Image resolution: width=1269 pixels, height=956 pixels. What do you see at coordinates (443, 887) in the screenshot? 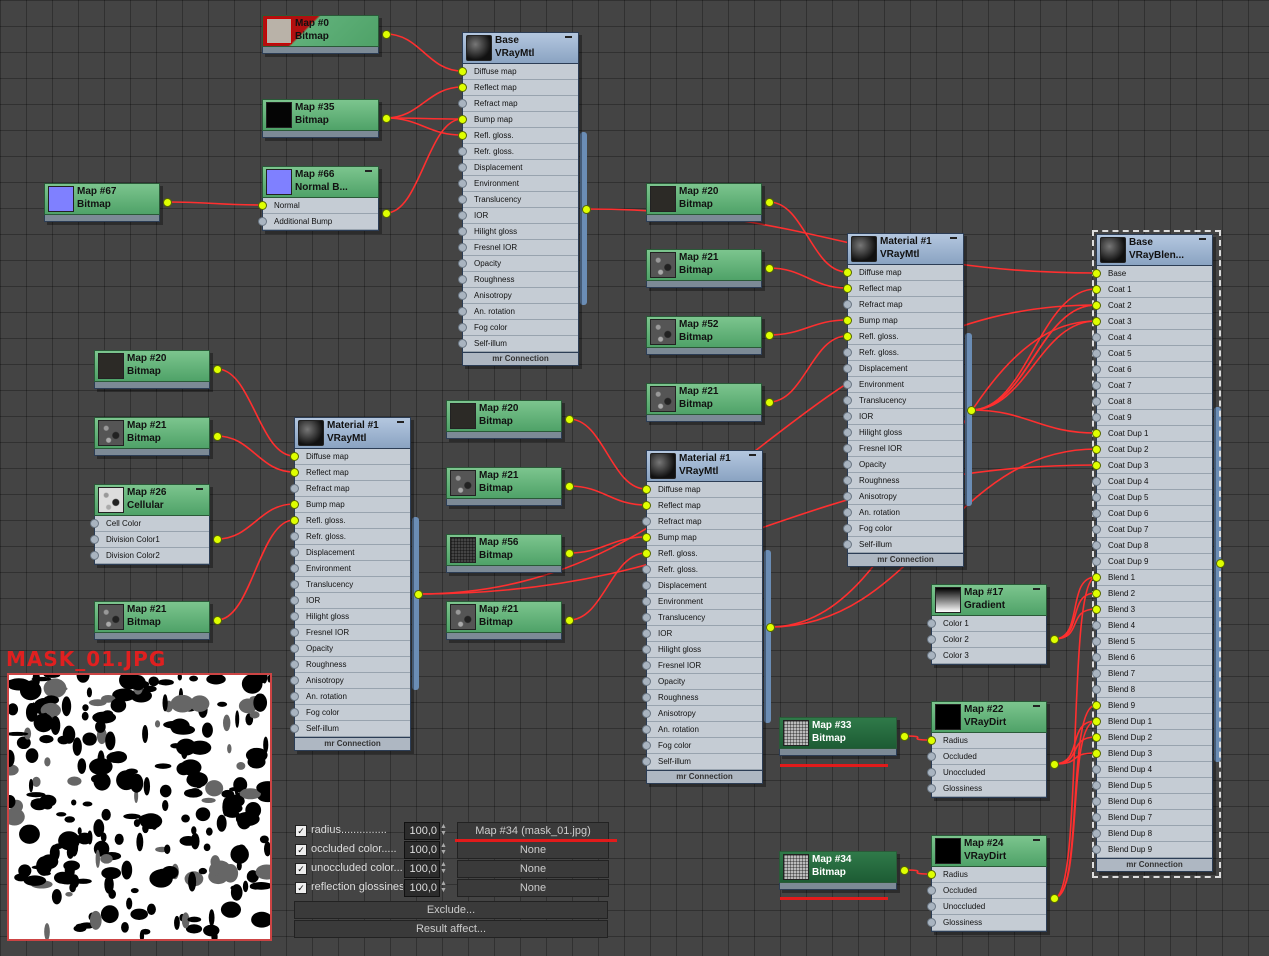
I see `spinner-arrows-icon: ▲ ▼` at bounding box center [443, 887].